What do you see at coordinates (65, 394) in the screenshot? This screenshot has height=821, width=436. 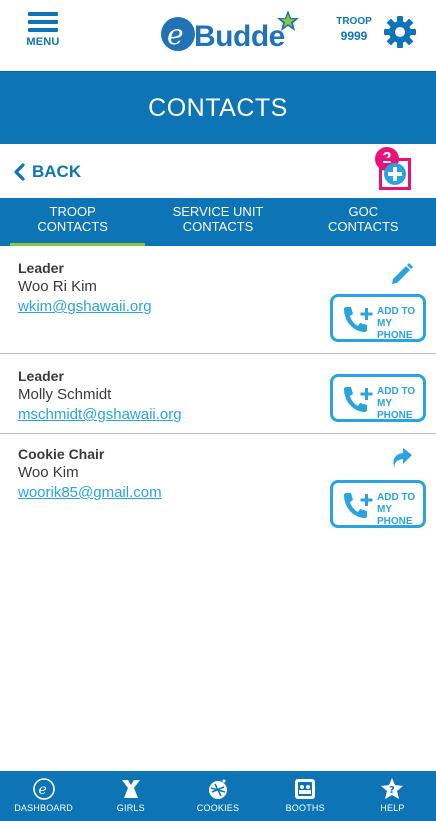 I see `contact-name: Molly Schmidt` at bounding box center [65, 394].